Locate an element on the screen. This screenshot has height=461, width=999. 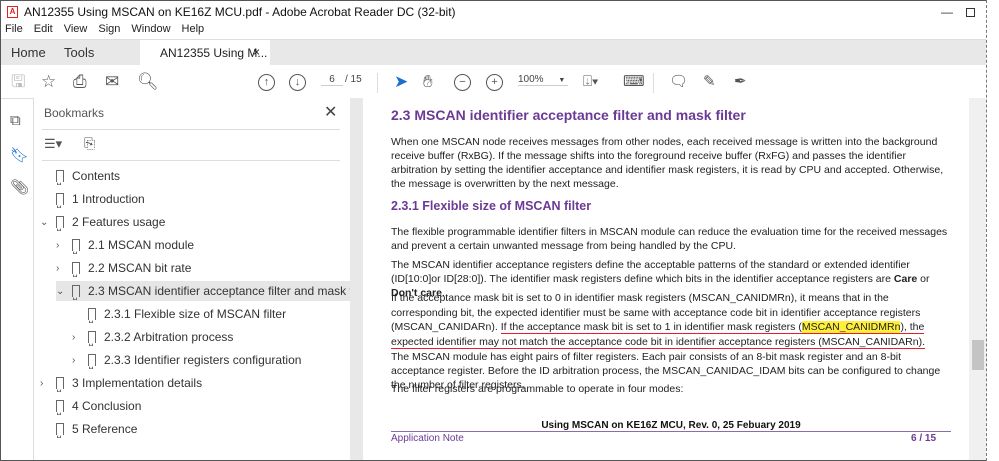
bookmark-item: 5 Reference is located at coordinates (88, 429).